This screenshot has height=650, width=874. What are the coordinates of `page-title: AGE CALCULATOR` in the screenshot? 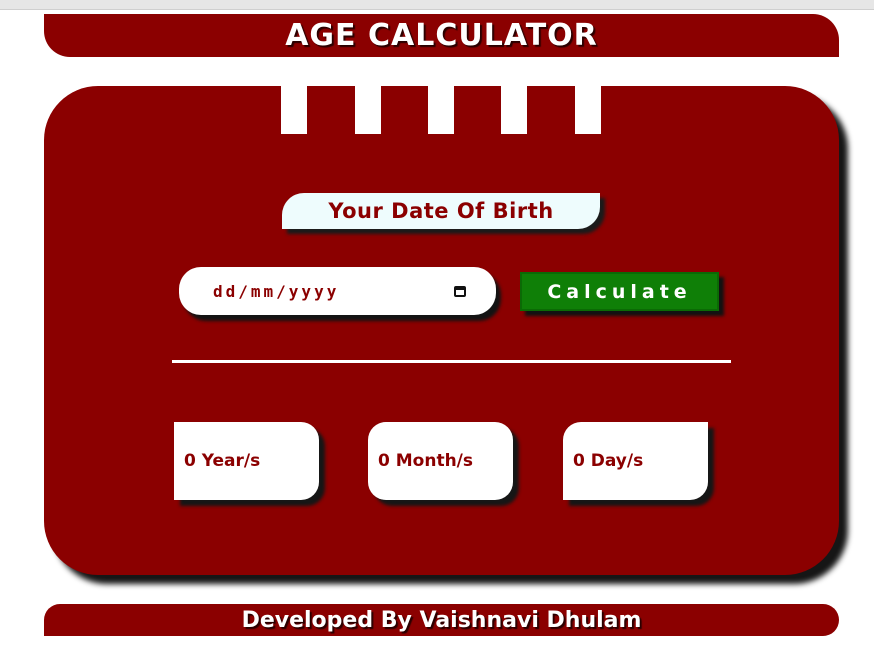 It's located at (441, 35).